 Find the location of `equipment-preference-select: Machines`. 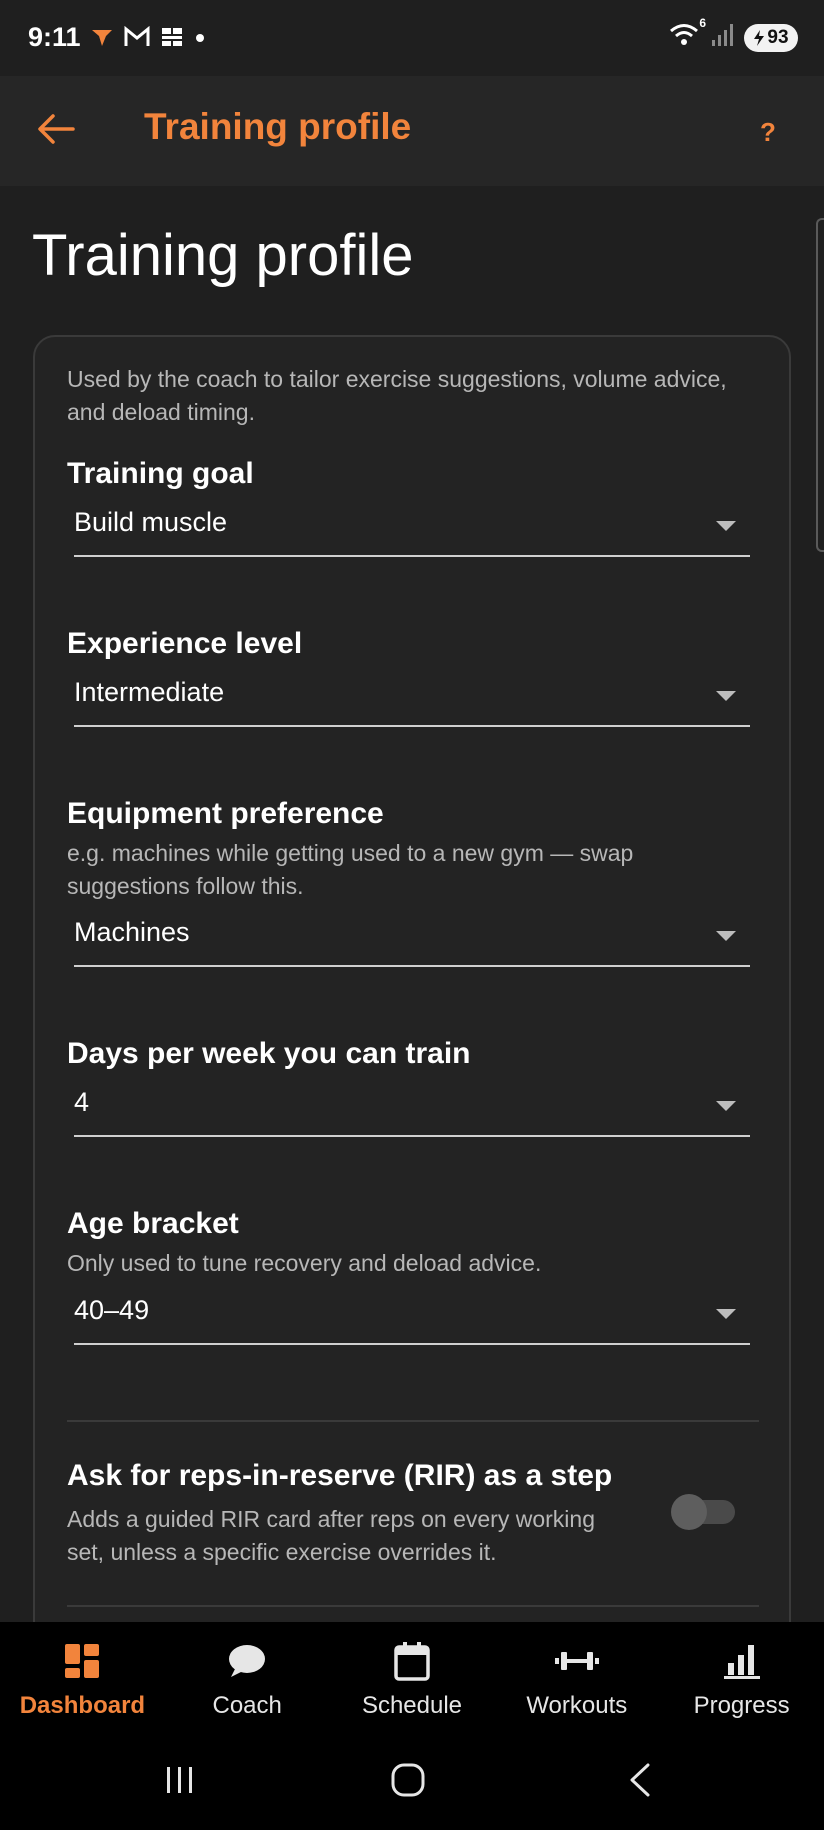

equipment-preference-select: Machines is located at coordinates (412, 937).